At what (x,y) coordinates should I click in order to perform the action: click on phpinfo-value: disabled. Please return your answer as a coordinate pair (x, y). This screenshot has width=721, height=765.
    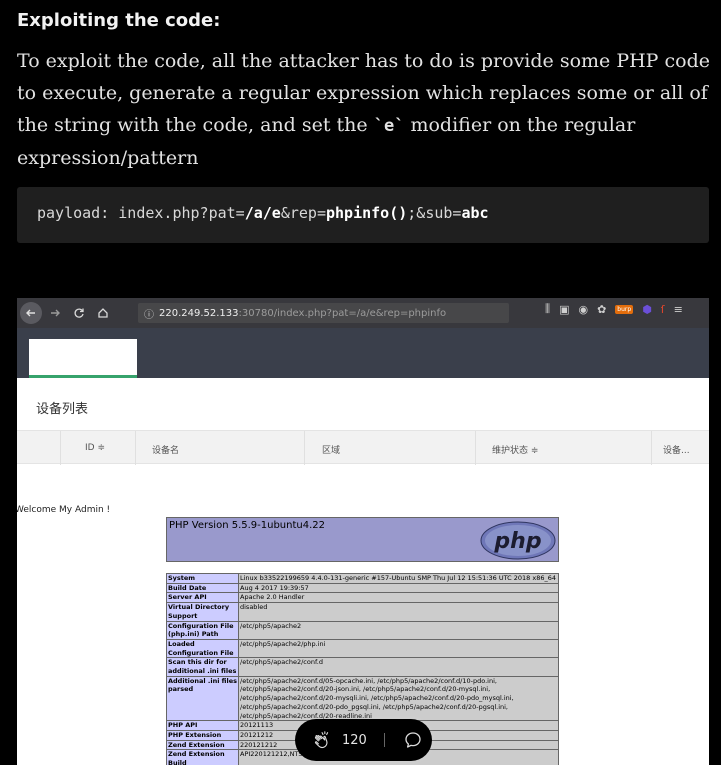
    Looking at the image, I should click on (398, 612).